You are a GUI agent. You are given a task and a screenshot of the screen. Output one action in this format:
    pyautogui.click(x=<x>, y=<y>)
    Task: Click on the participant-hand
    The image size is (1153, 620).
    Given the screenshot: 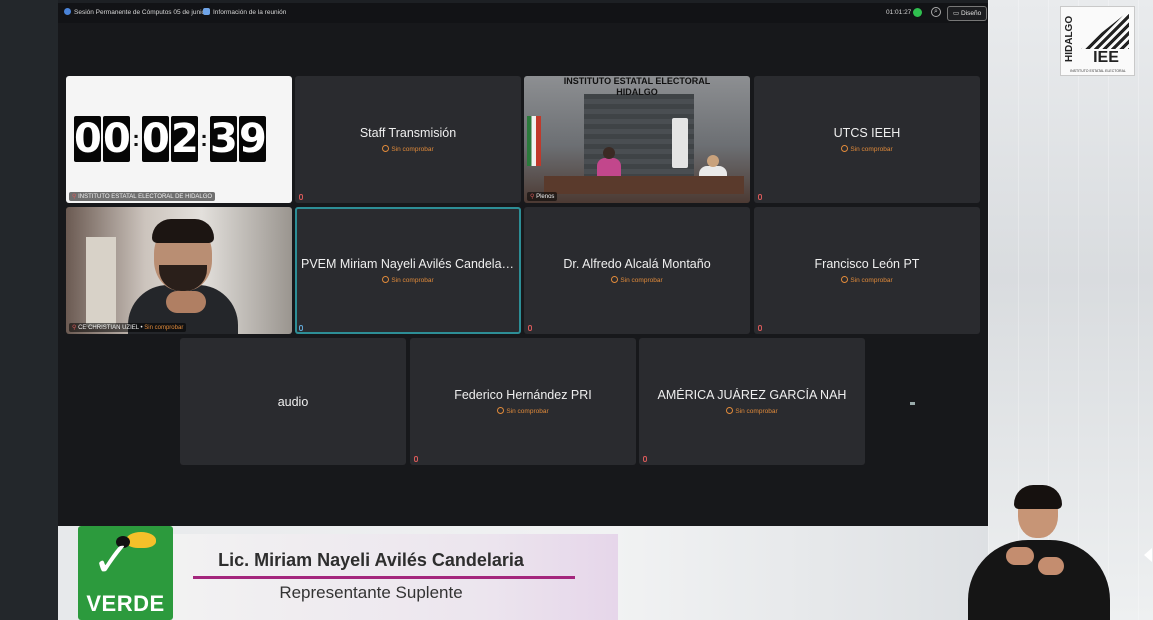 What is the action you would take?
    pyautogui.click(x=186, y=302)
    